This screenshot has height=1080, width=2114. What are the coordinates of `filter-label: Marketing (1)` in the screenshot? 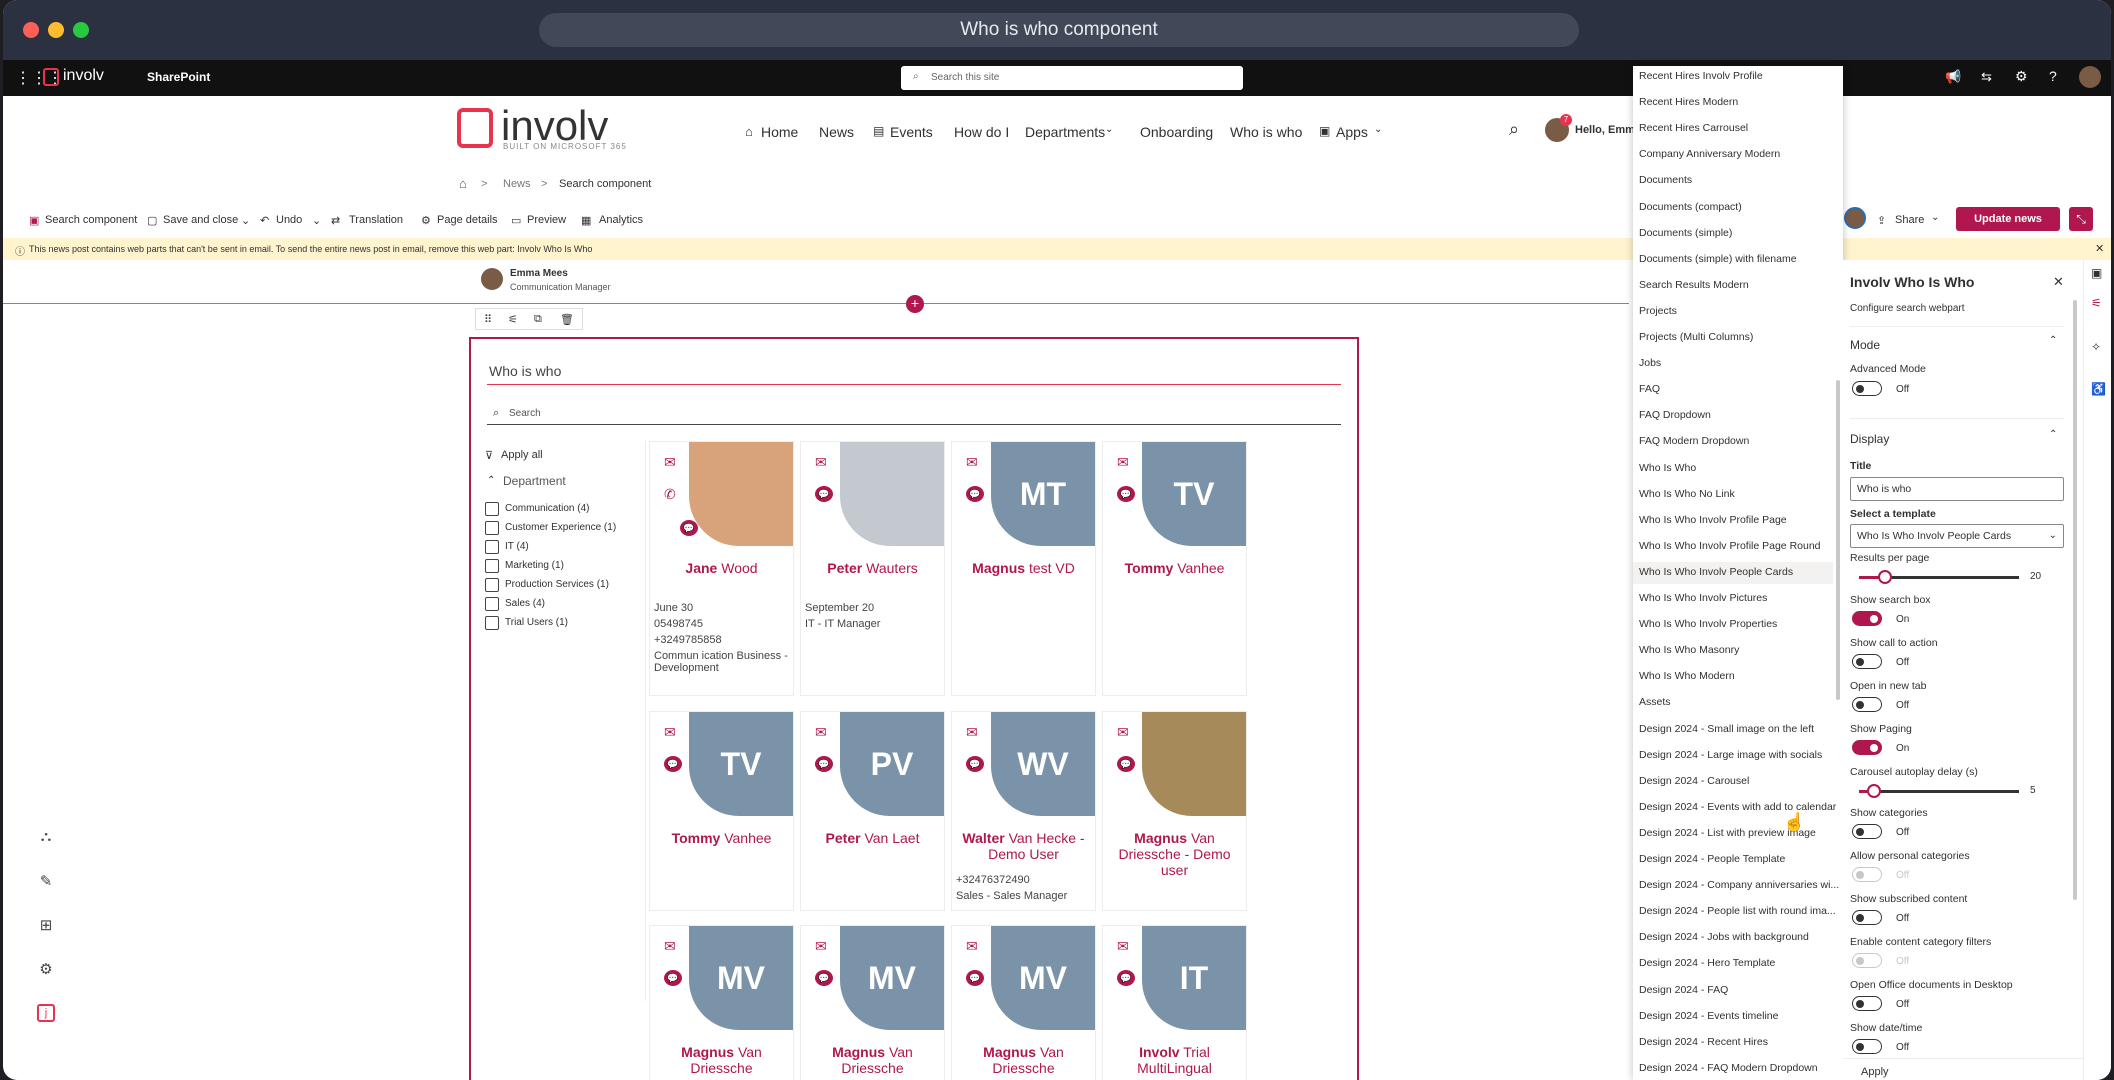 It's located at (534, 565).